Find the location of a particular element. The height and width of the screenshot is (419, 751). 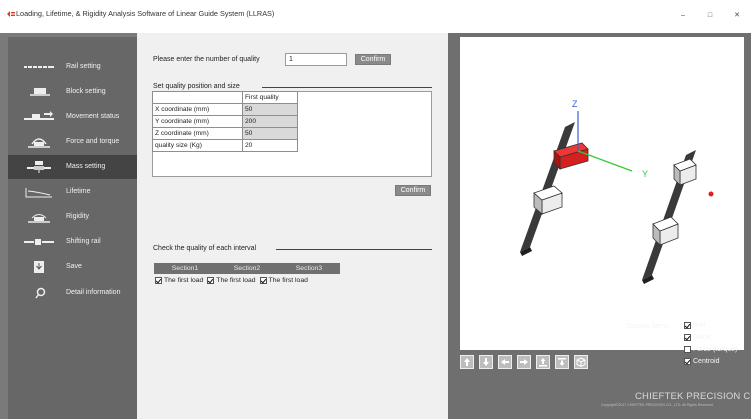

display-force-checkbox: Force (torque) is located at coordinates (710, 349).